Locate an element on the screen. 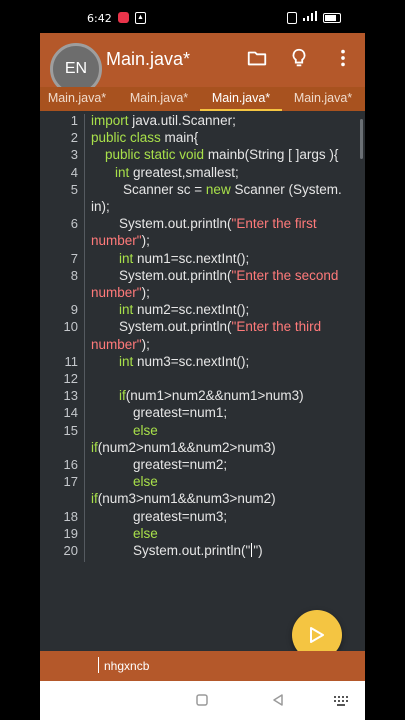 The image size is (405, 720). code-line: 15 else is located at coordinates (202, 431).